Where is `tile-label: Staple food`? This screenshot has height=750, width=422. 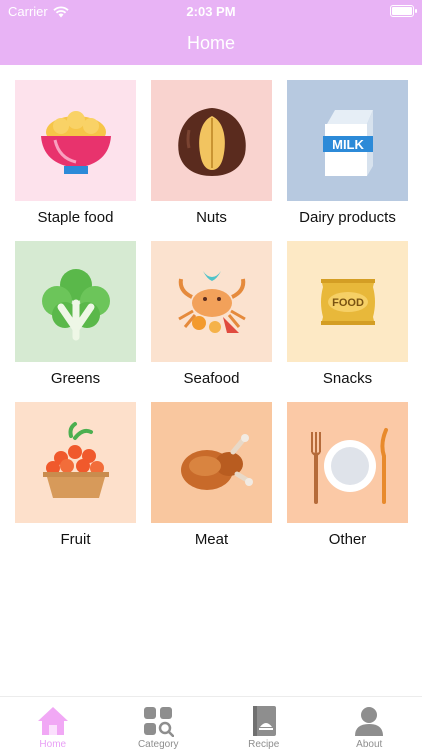 tile-label: Staple food is located at coordinates (75, 217).